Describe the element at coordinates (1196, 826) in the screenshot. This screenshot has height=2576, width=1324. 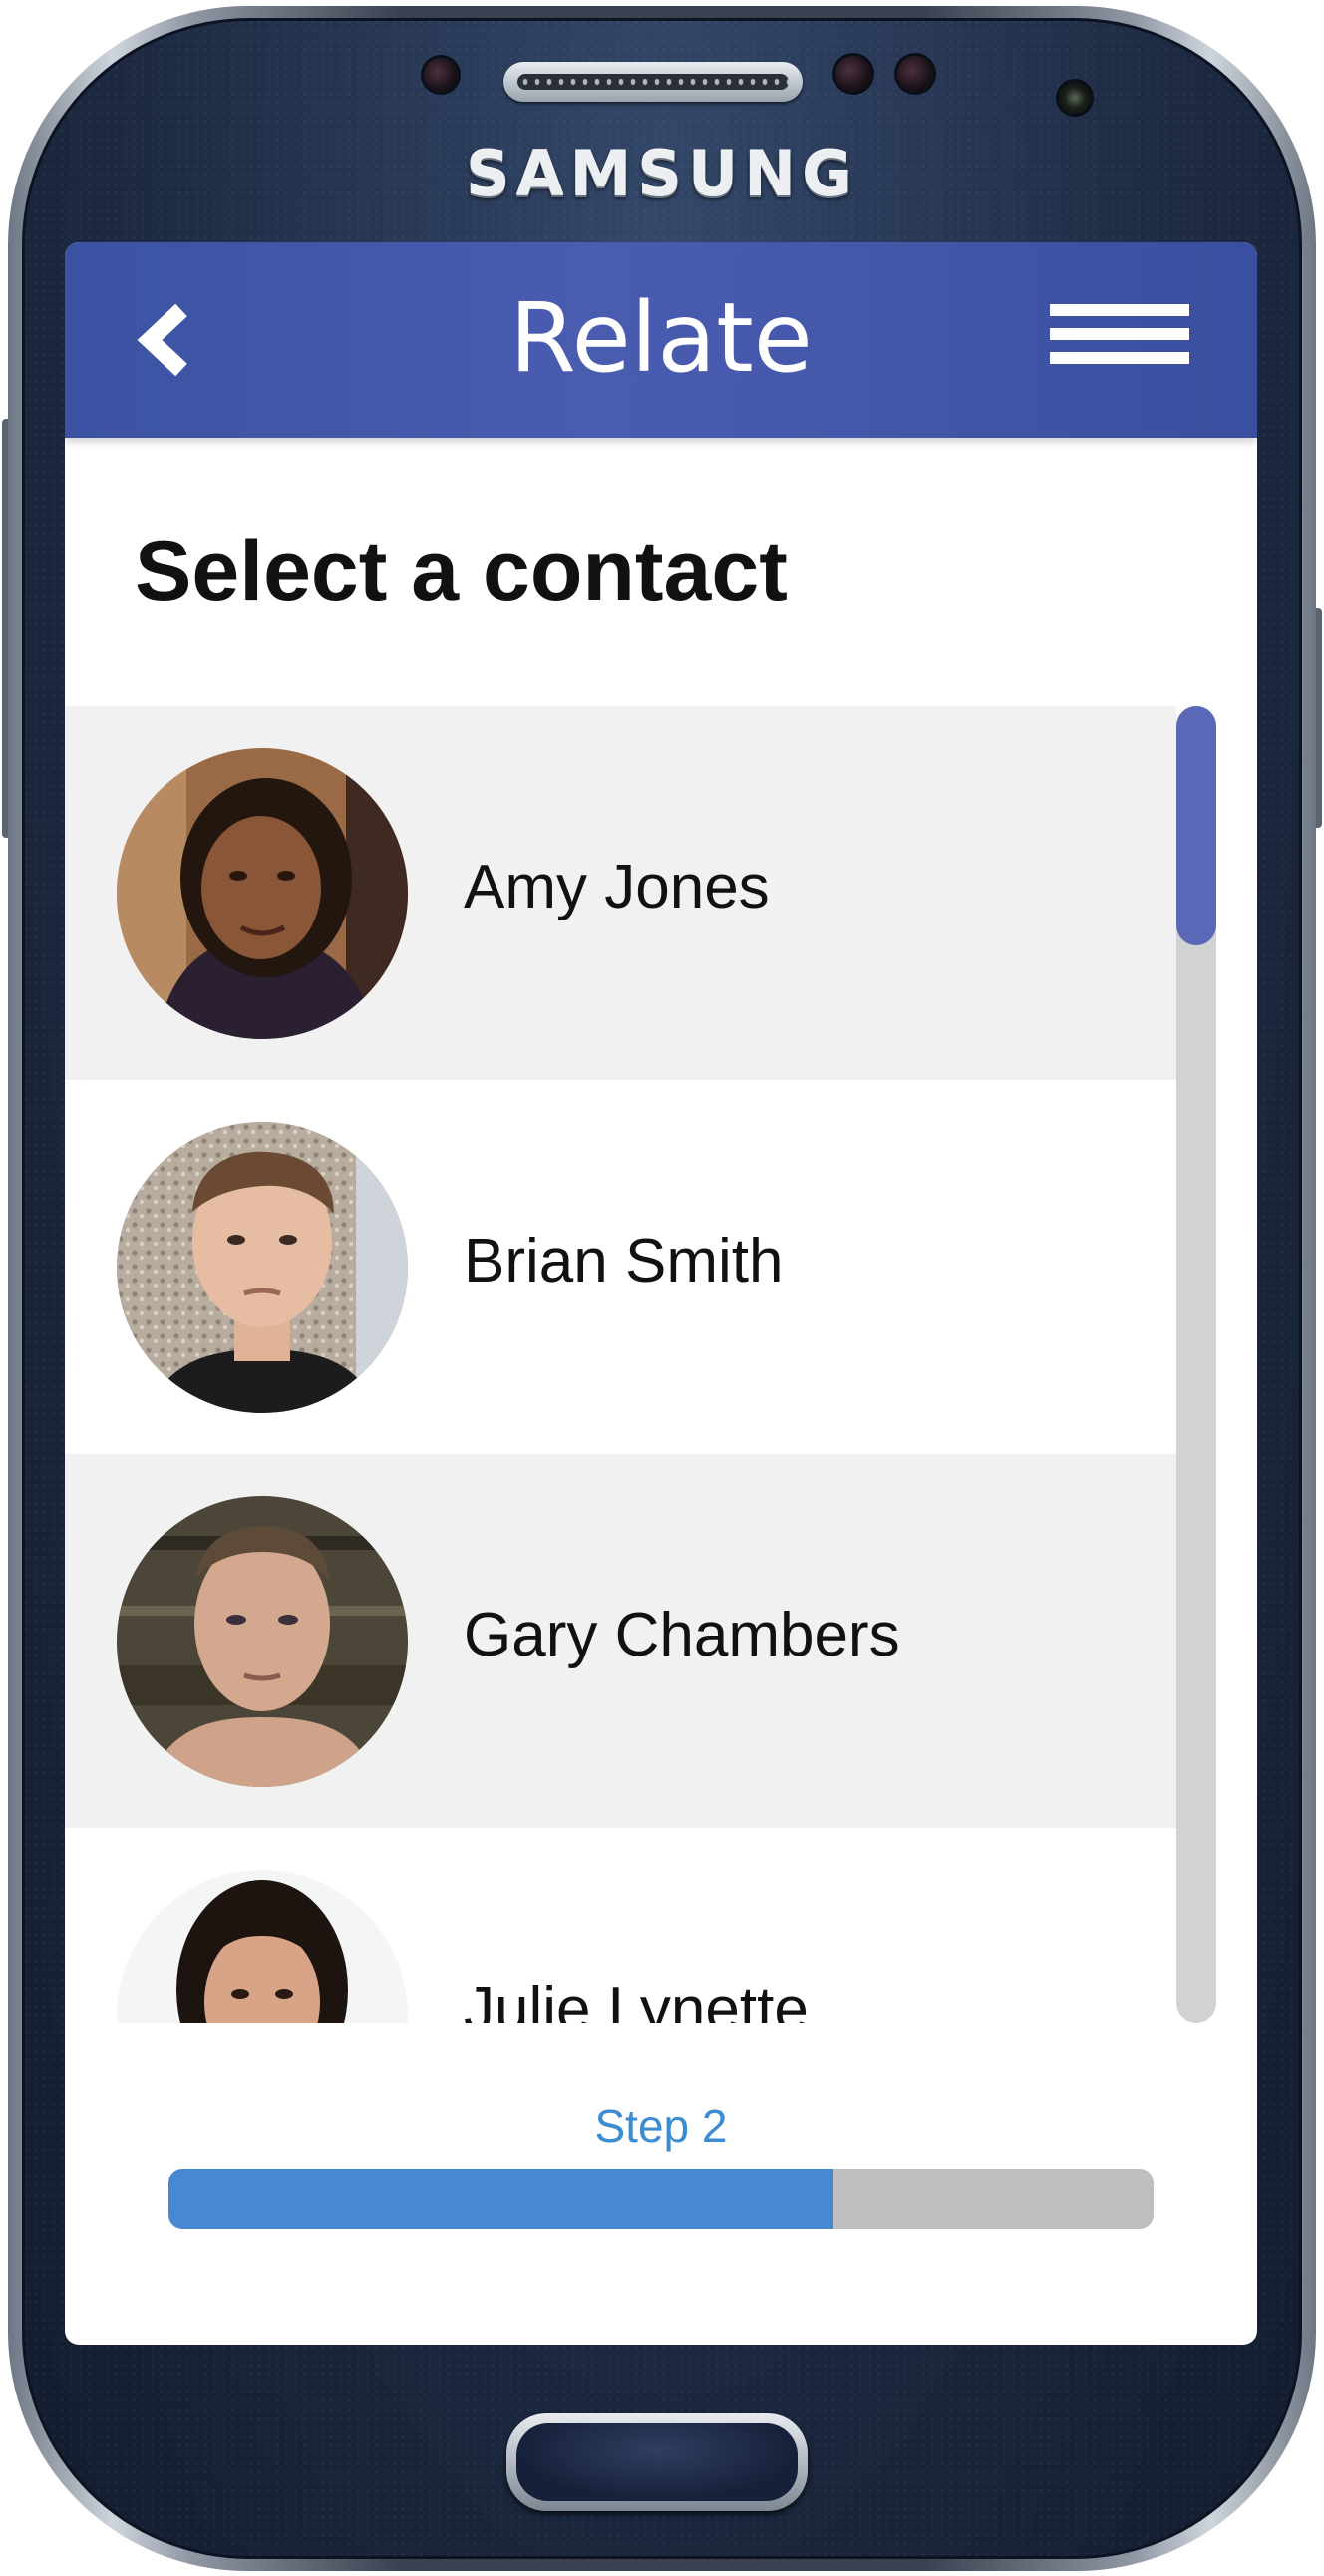
I see `scrollbar-thumb` at that location.